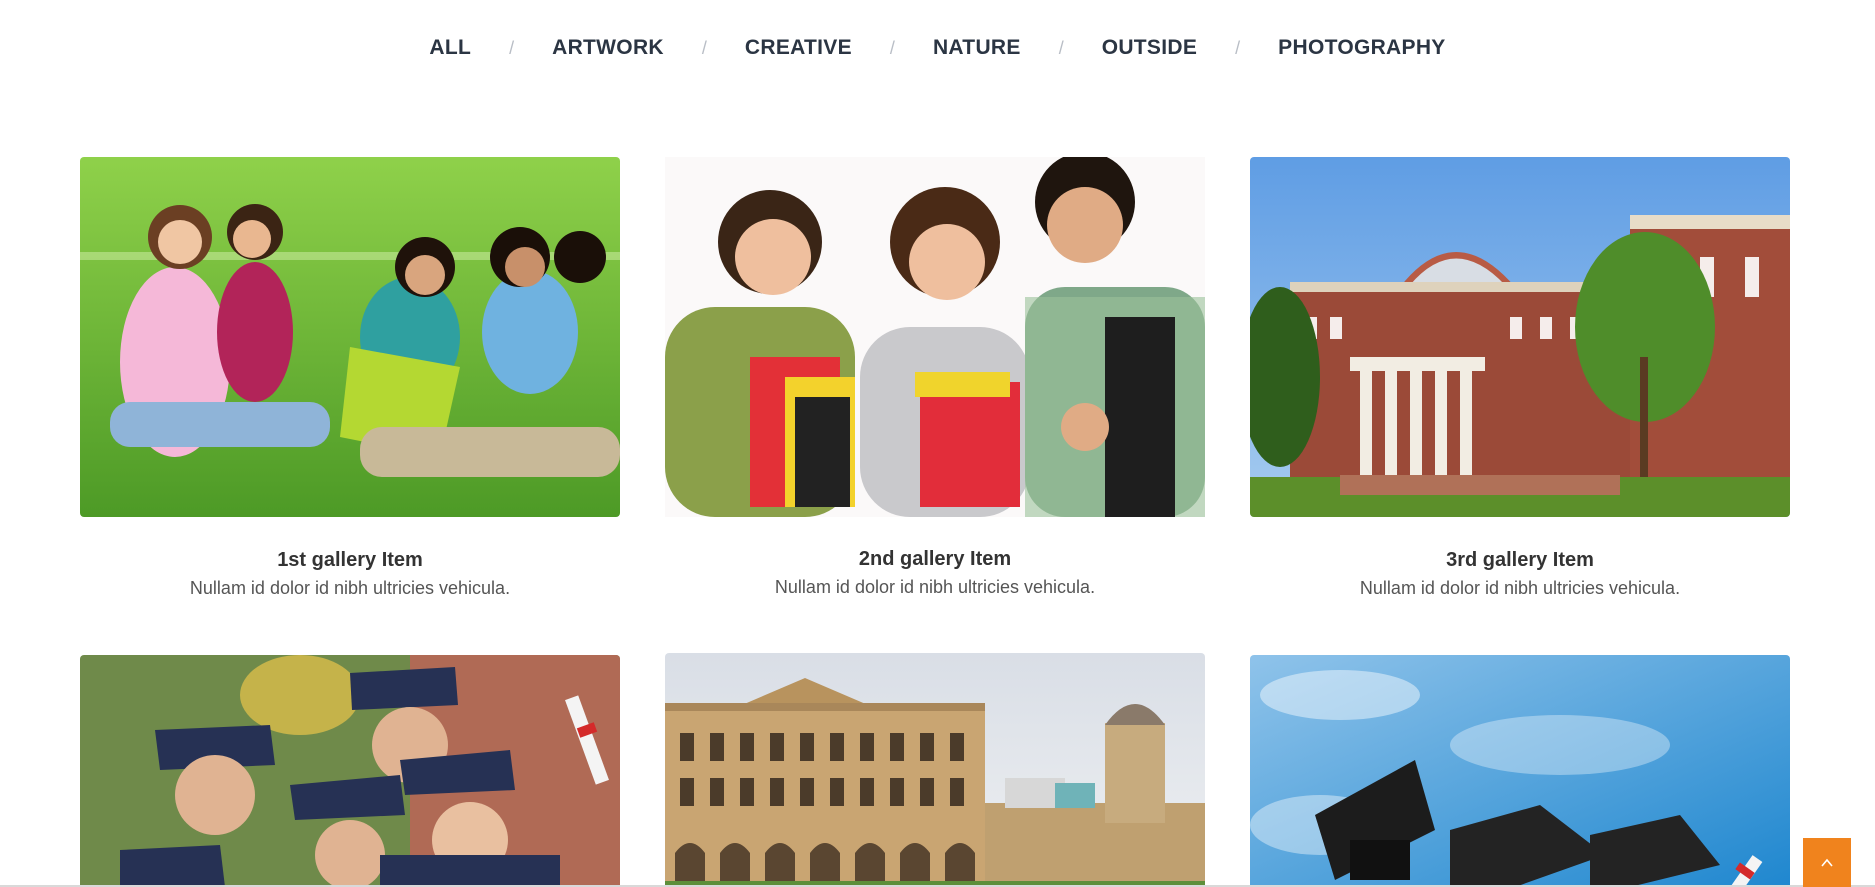 The width and height of the screenshot is (1875, 887). Describe the element at coordinates (798, 48) in the screenshot. I see `filter-creative: CREATIVE` at that location.